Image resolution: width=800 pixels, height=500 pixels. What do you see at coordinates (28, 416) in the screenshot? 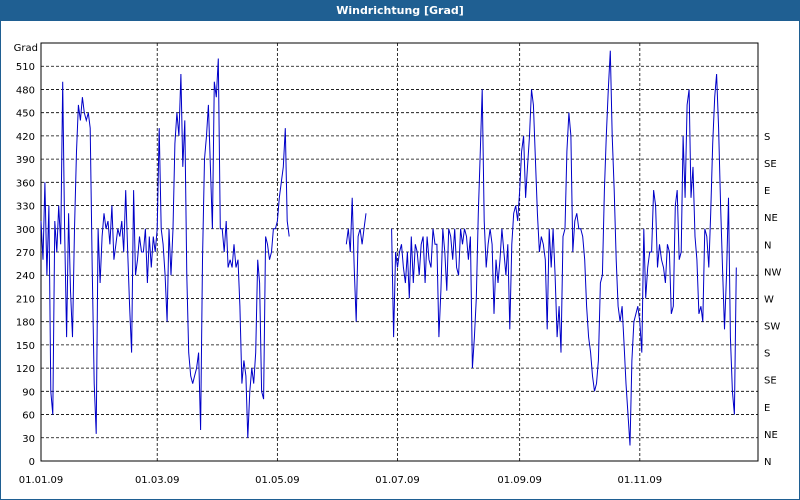
I see `y-tick-label: 60` at bounding box center [28, 416].